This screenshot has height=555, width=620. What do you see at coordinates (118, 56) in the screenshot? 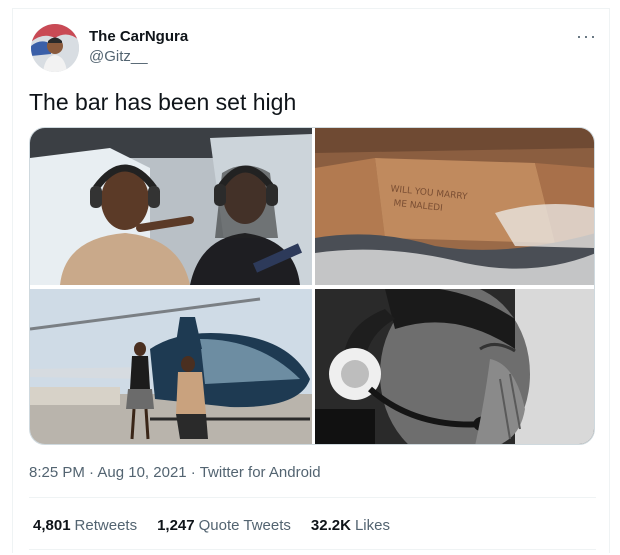
I see `user-handle: @Gitz__` at bounding box center [118, 56].